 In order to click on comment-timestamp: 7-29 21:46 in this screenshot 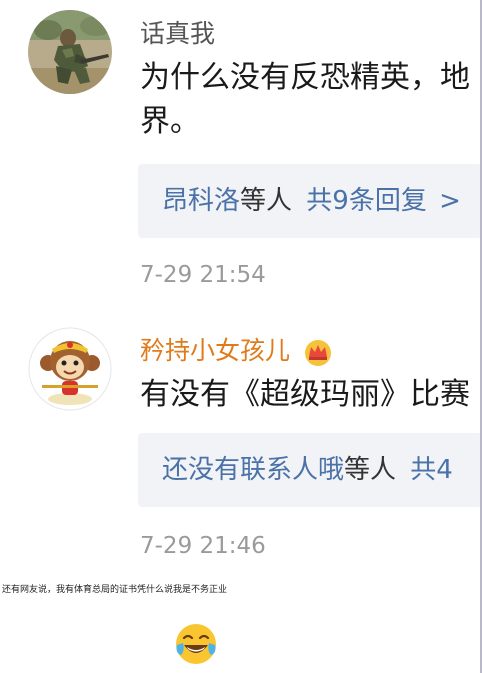, I will do `click(203, 546)`.